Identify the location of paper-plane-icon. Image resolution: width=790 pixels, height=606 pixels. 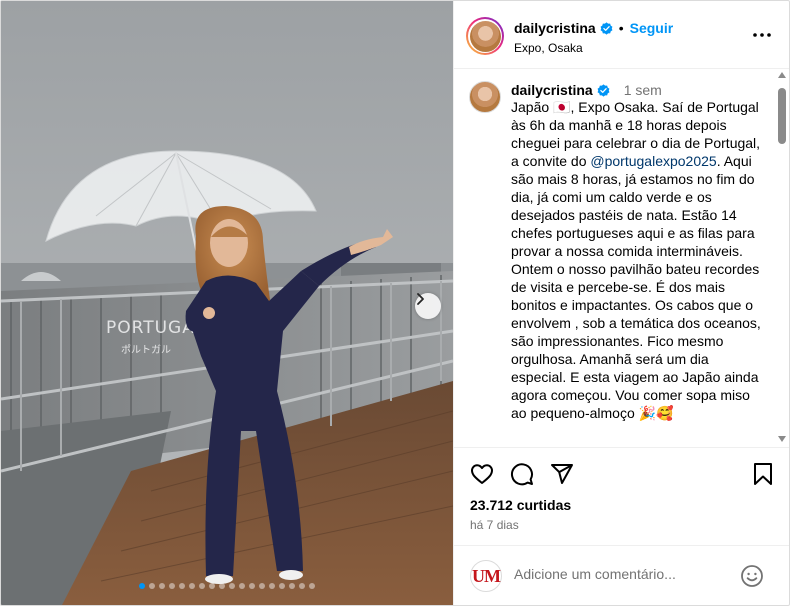
(562, 474).